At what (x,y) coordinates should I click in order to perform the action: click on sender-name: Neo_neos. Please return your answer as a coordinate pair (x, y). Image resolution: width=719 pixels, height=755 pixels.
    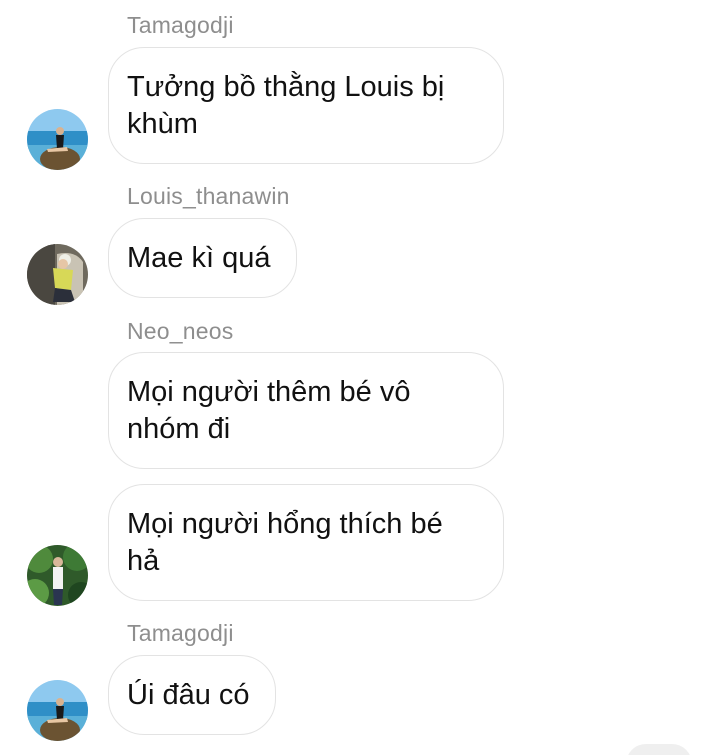
    Looking at the image, I should click on (180, 331).